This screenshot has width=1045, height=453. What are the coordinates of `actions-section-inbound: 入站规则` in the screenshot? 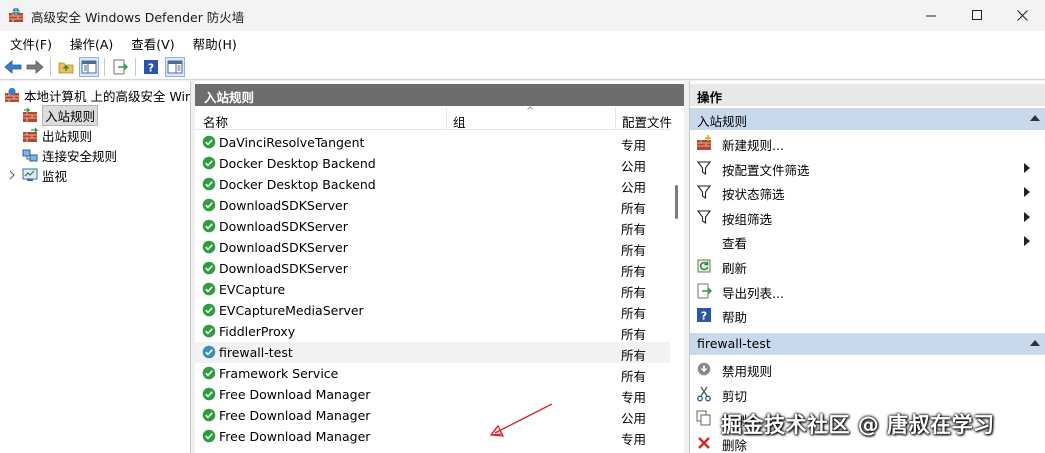 It's located at (867, 119).